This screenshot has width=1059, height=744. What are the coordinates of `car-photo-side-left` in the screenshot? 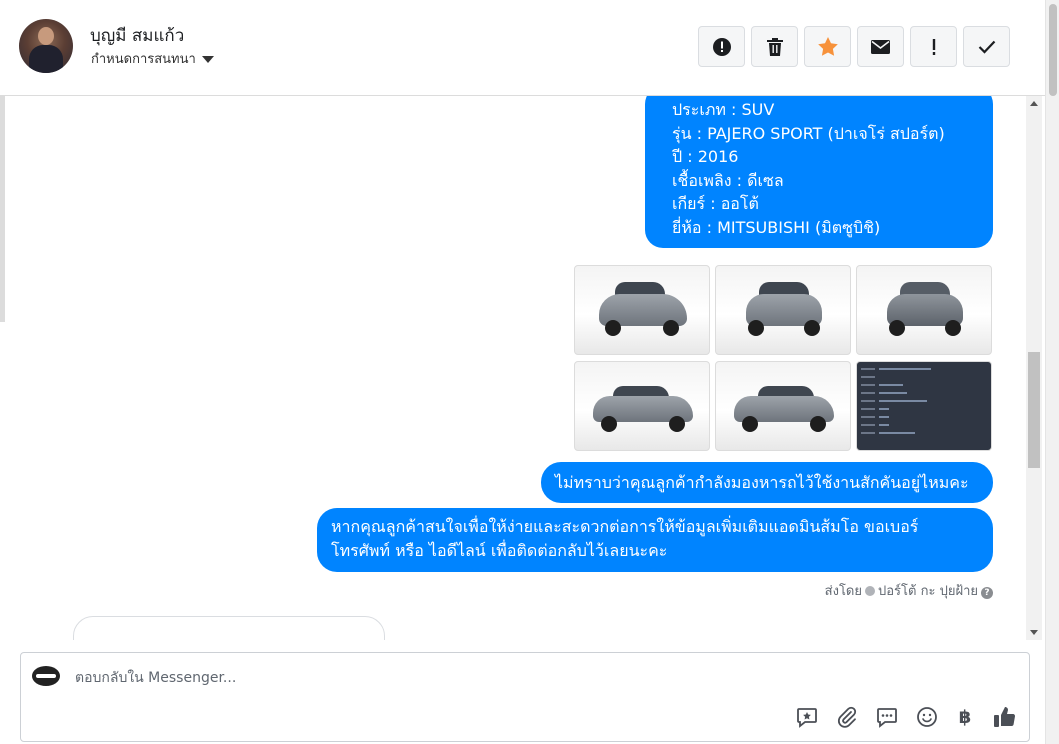 It's located at (642, 406).